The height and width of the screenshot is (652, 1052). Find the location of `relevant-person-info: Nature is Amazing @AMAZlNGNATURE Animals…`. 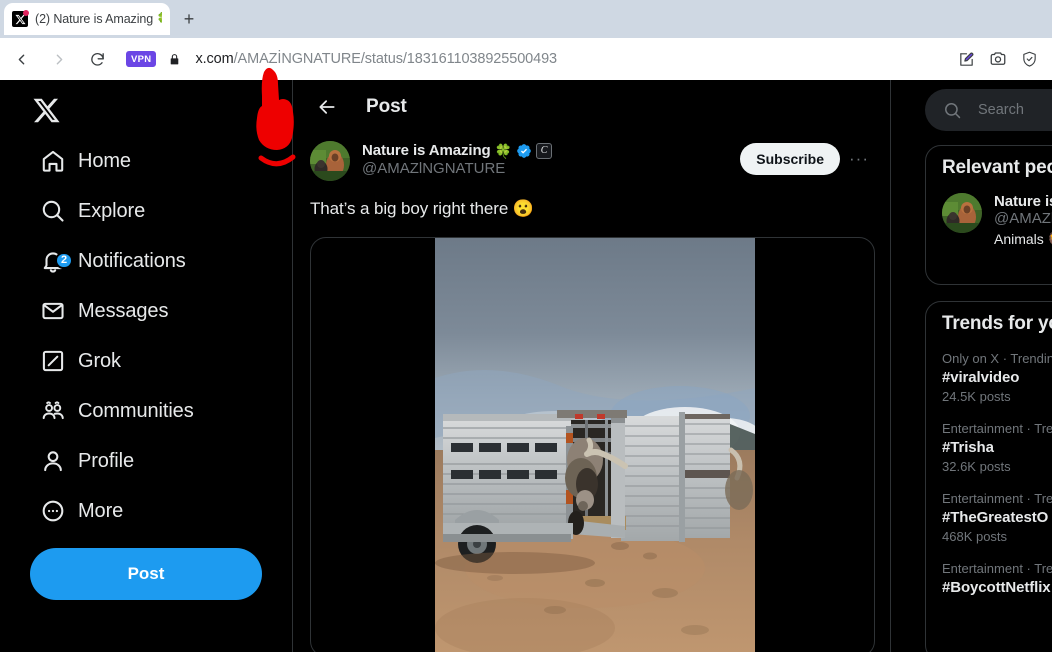

relevant-person-info: Nature is Amazing @AMAZlNGNATURE Animals… is located at coordinates (1023, 220).